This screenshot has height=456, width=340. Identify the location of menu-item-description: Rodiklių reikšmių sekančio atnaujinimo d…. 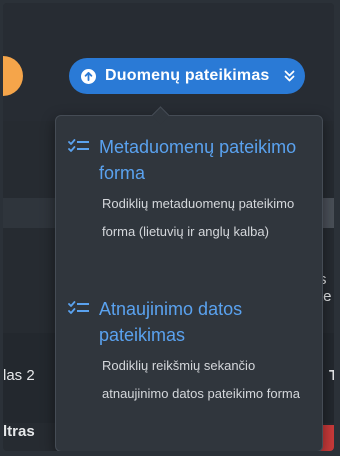
(201, 379).